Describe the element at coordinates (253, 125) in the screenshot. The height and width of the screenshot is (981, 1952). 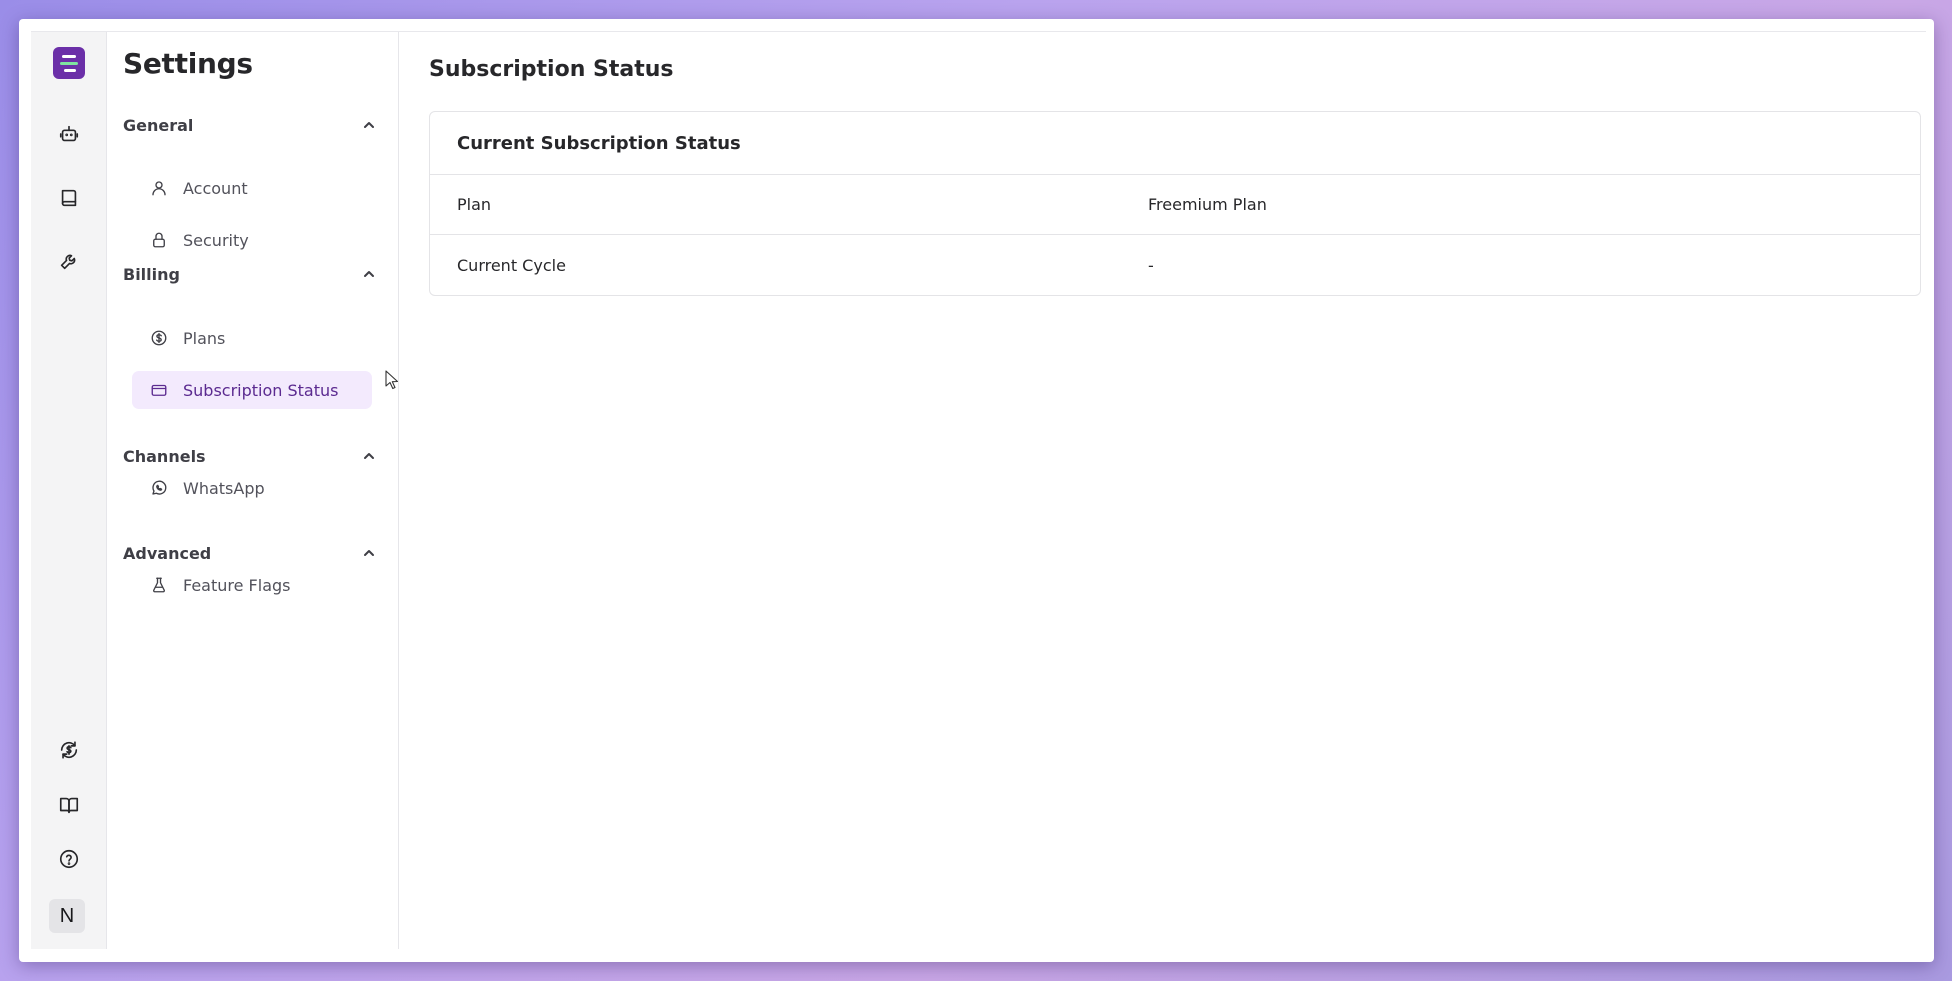
I see `group-header-general: General` at that location.